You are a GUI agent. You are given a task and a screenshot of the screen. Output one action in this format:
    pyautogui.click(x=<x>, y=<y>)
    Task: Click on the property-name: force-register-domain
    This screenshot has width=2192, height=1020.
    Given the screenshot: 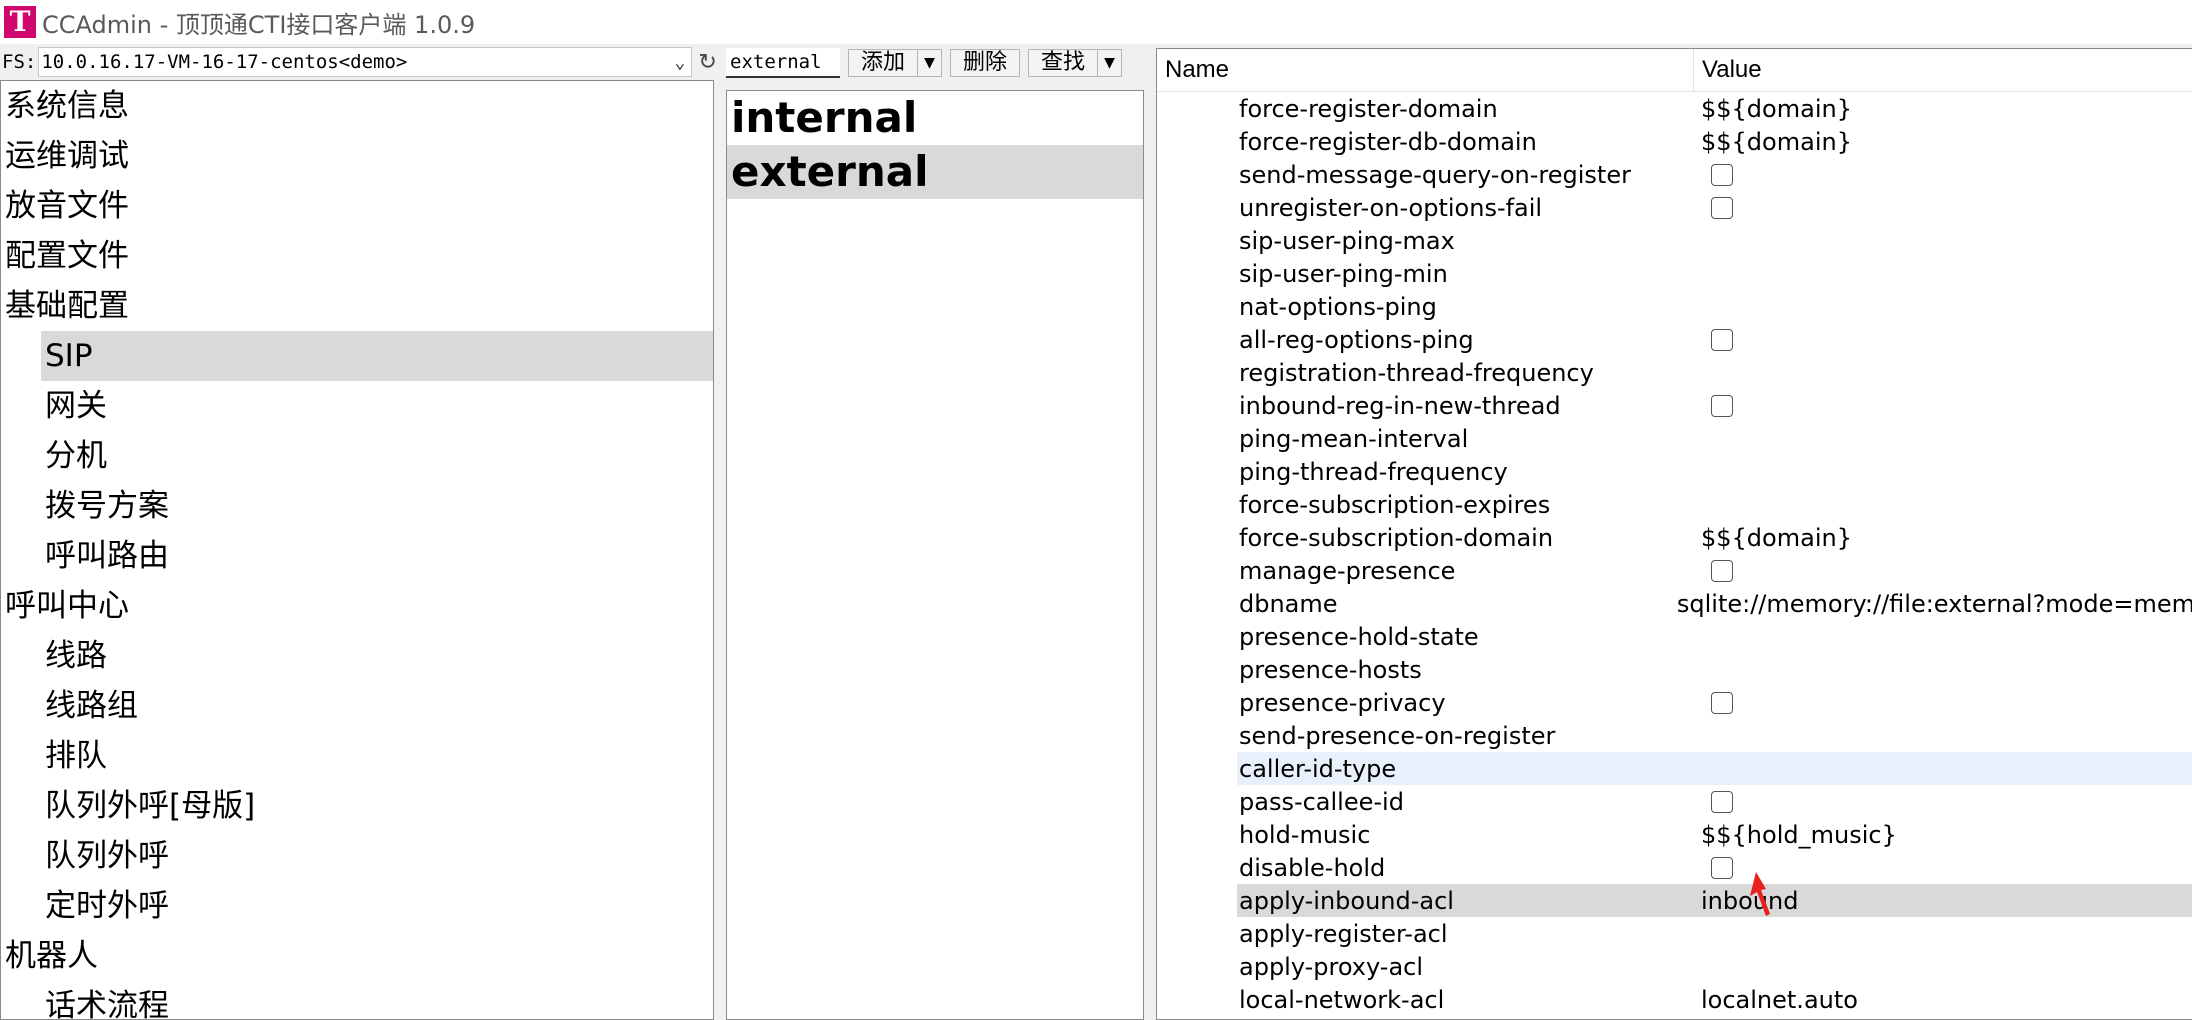 What is the action you would take?
    pyautogui.click(x=1368, y=108)
    